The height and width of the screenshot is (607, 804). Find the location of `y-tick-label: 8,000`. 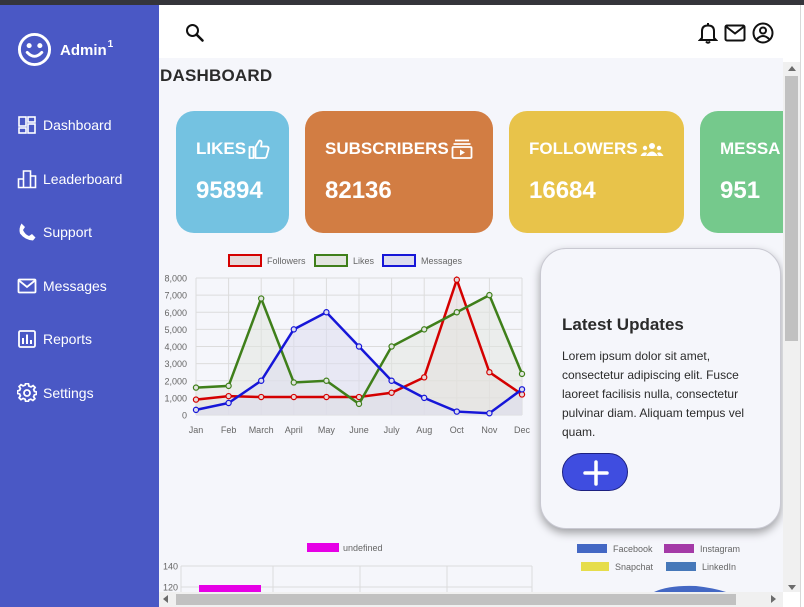

y-tick-label: 8,000 is located at coordinates (175, 279).